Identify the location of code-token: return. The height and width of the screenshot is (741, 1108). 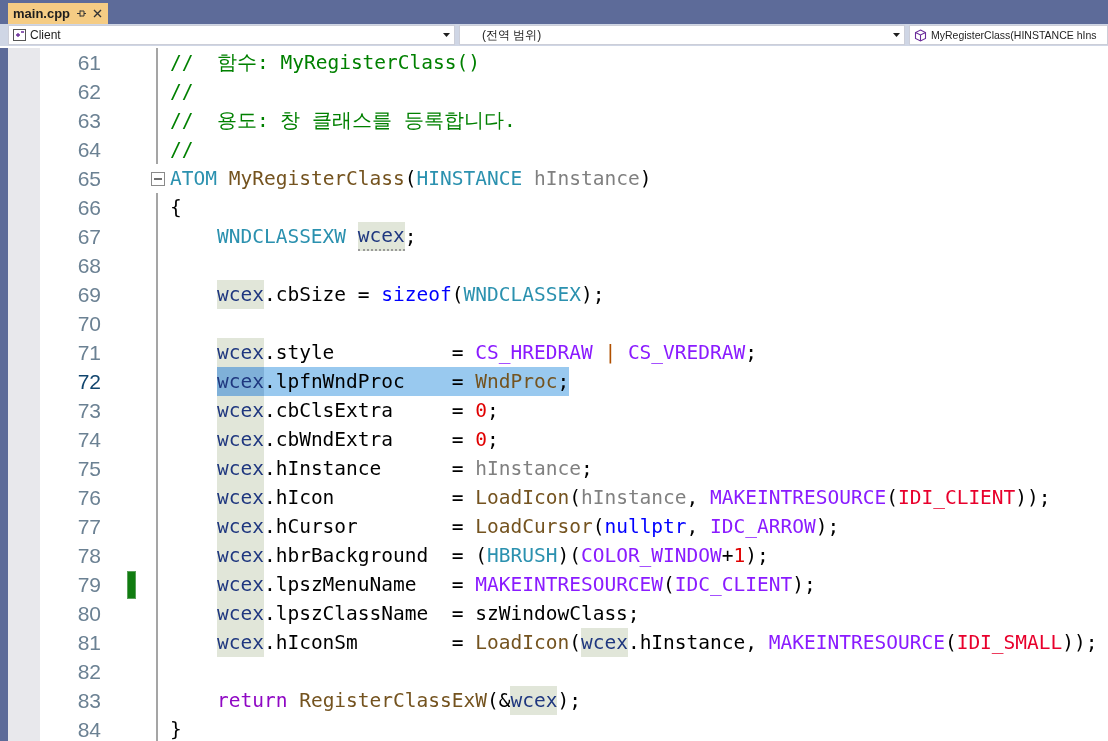
(252, 701).